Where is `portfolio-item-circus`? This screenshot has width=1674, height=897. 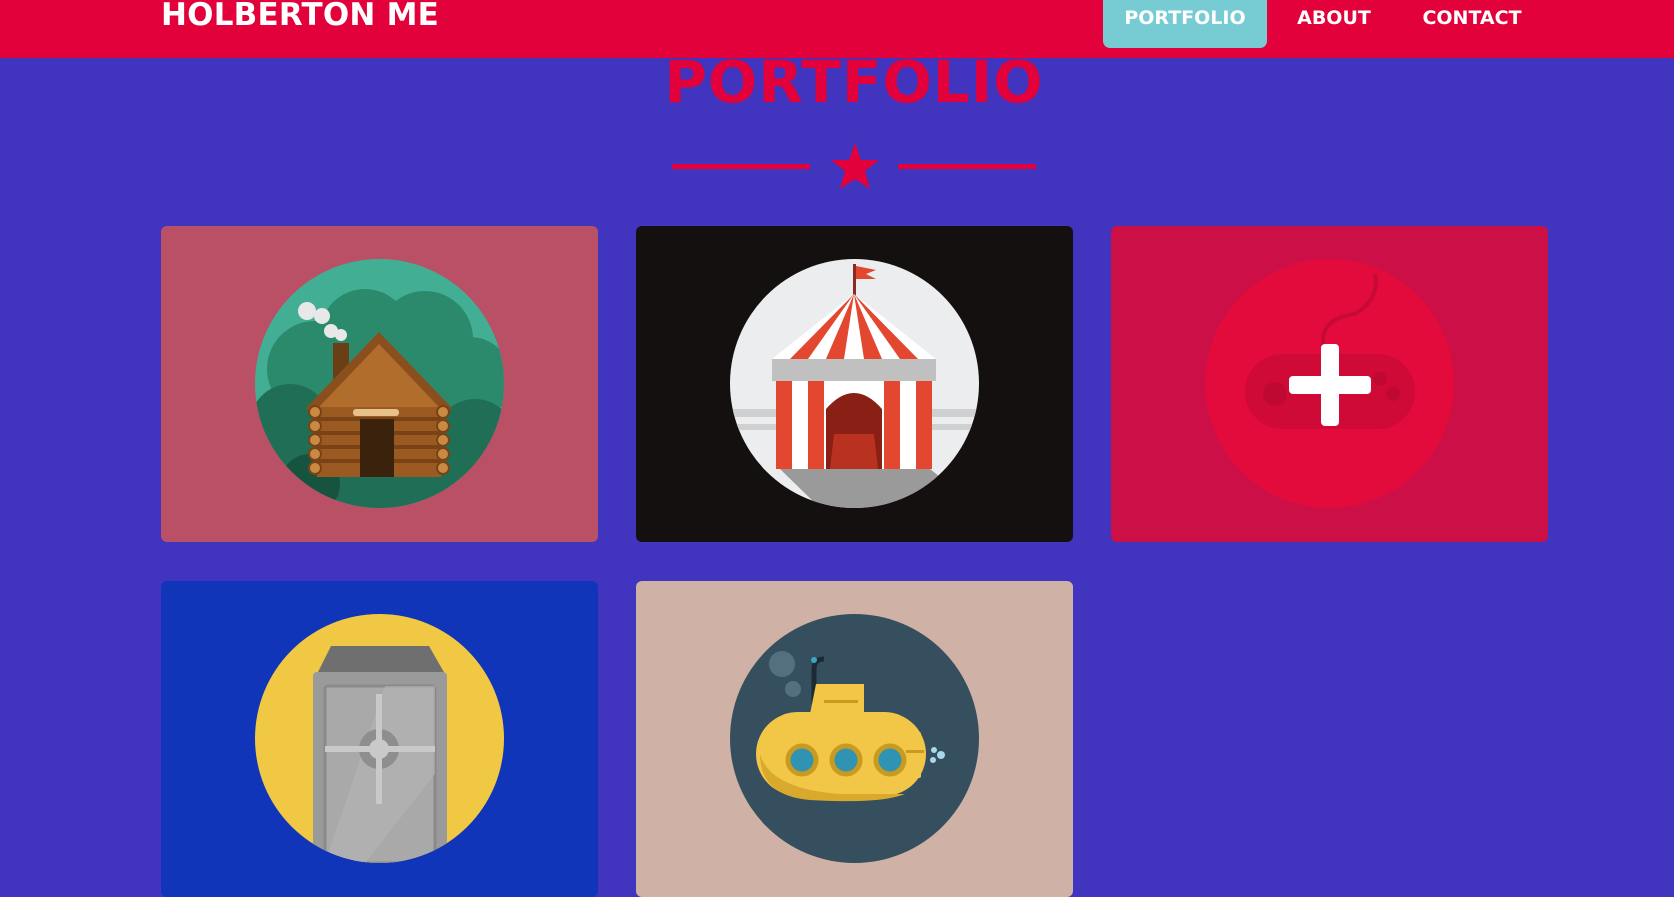 portfolio-item-circus is located at coordinates (854, 384).